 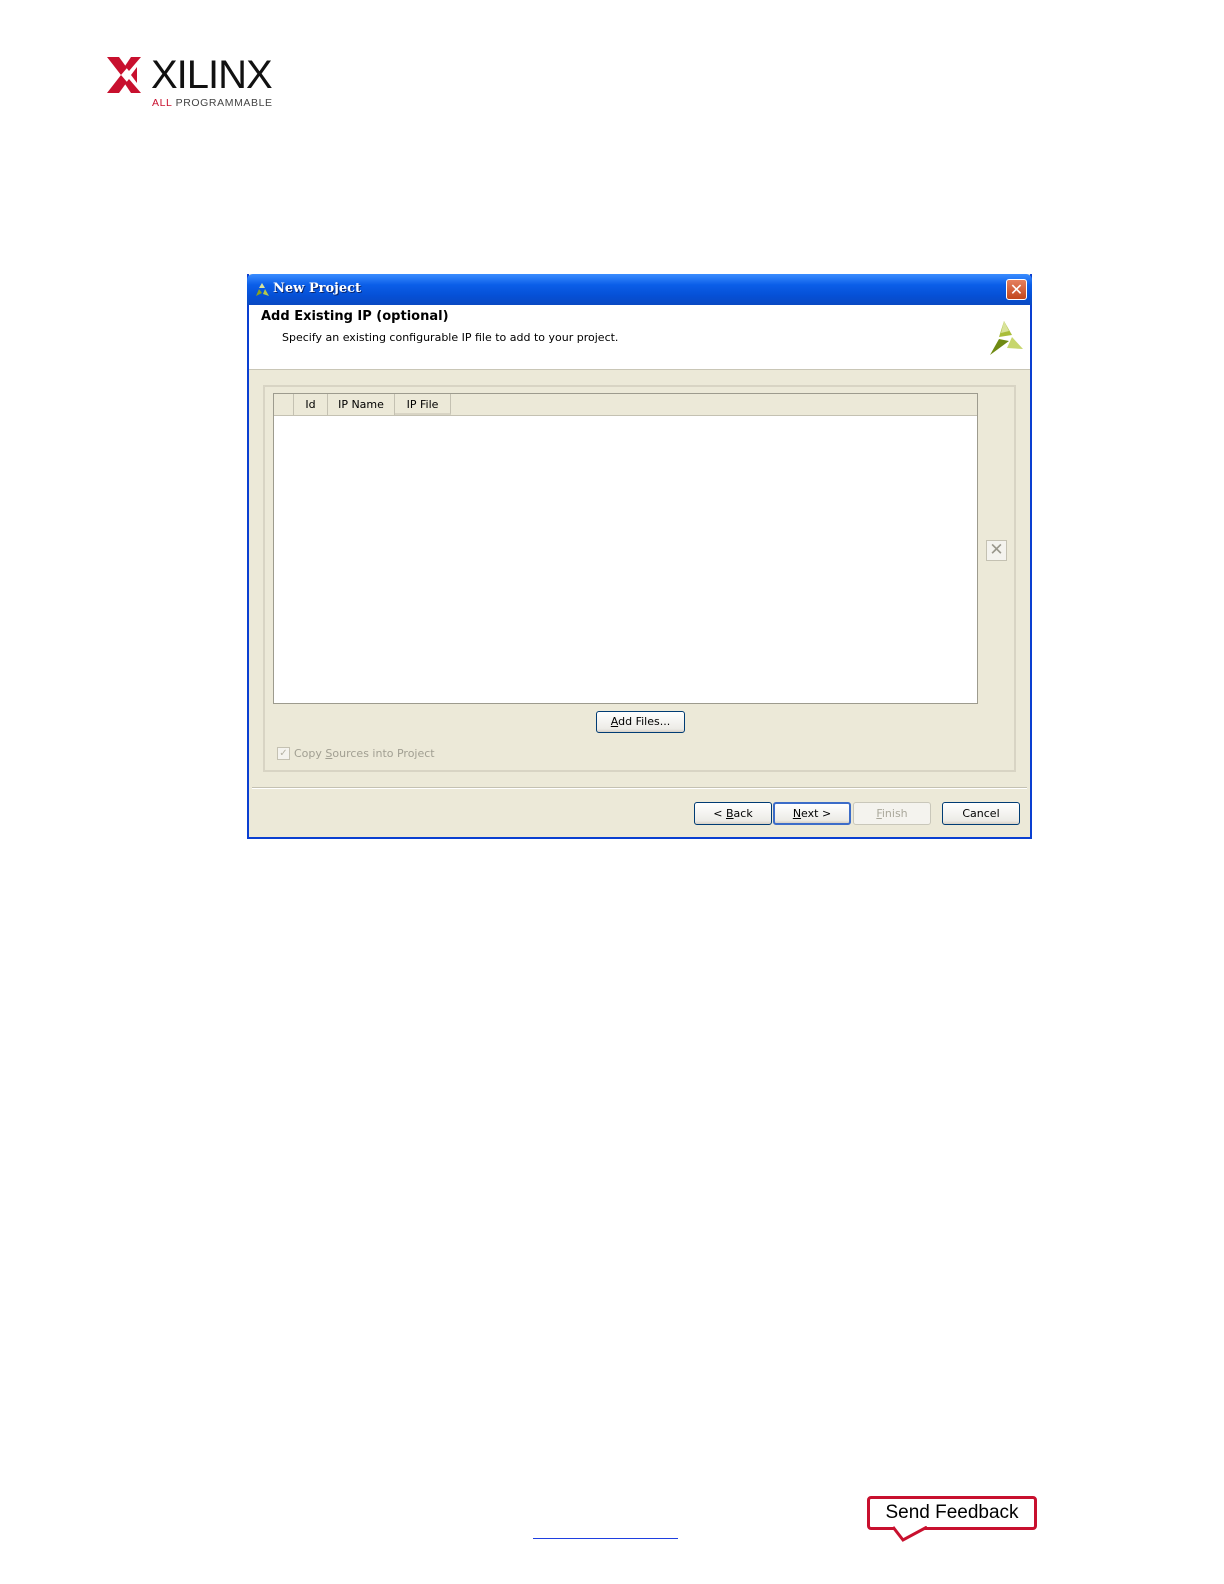 What do you see at coordinates (212, 75) in the screenshot?
I see `logo-wordmark: XILINX` at bounding box center [212, 75].